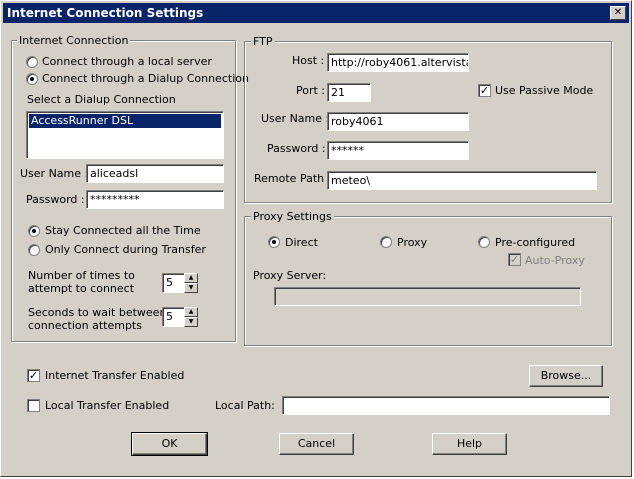  What do you see at coordinates (316, 444) in the screenshot?
I see `cancel-button: Cancel` at bounding box center [316, 444].